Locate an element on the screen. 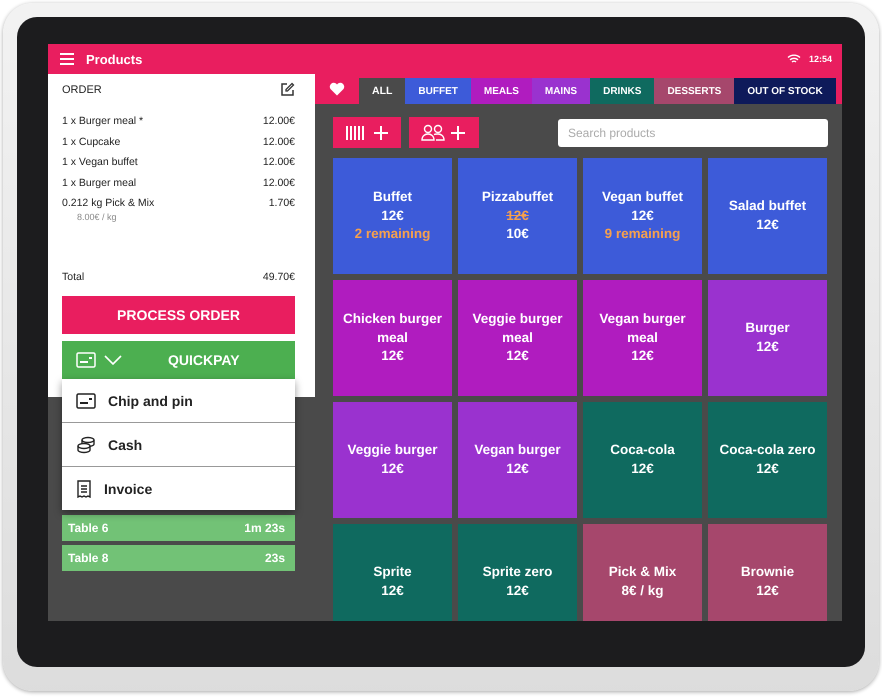 This screenshot has width=882, height=698. product-tile: Pick & Mix 8€ / kg is located at coordinates (642, 572).